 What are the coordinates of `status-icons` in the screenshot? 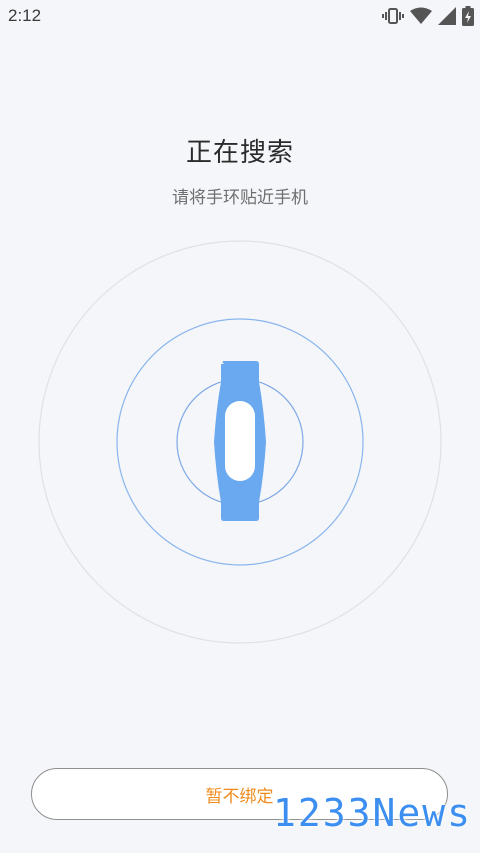 It's located at (428, 16).